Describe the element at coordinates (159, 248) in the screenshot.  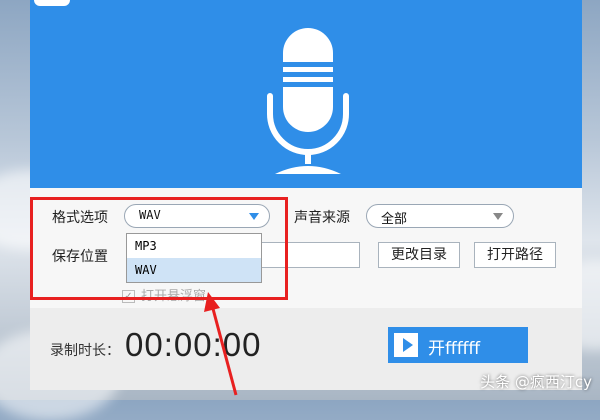
I see `highlight-box` at that location.